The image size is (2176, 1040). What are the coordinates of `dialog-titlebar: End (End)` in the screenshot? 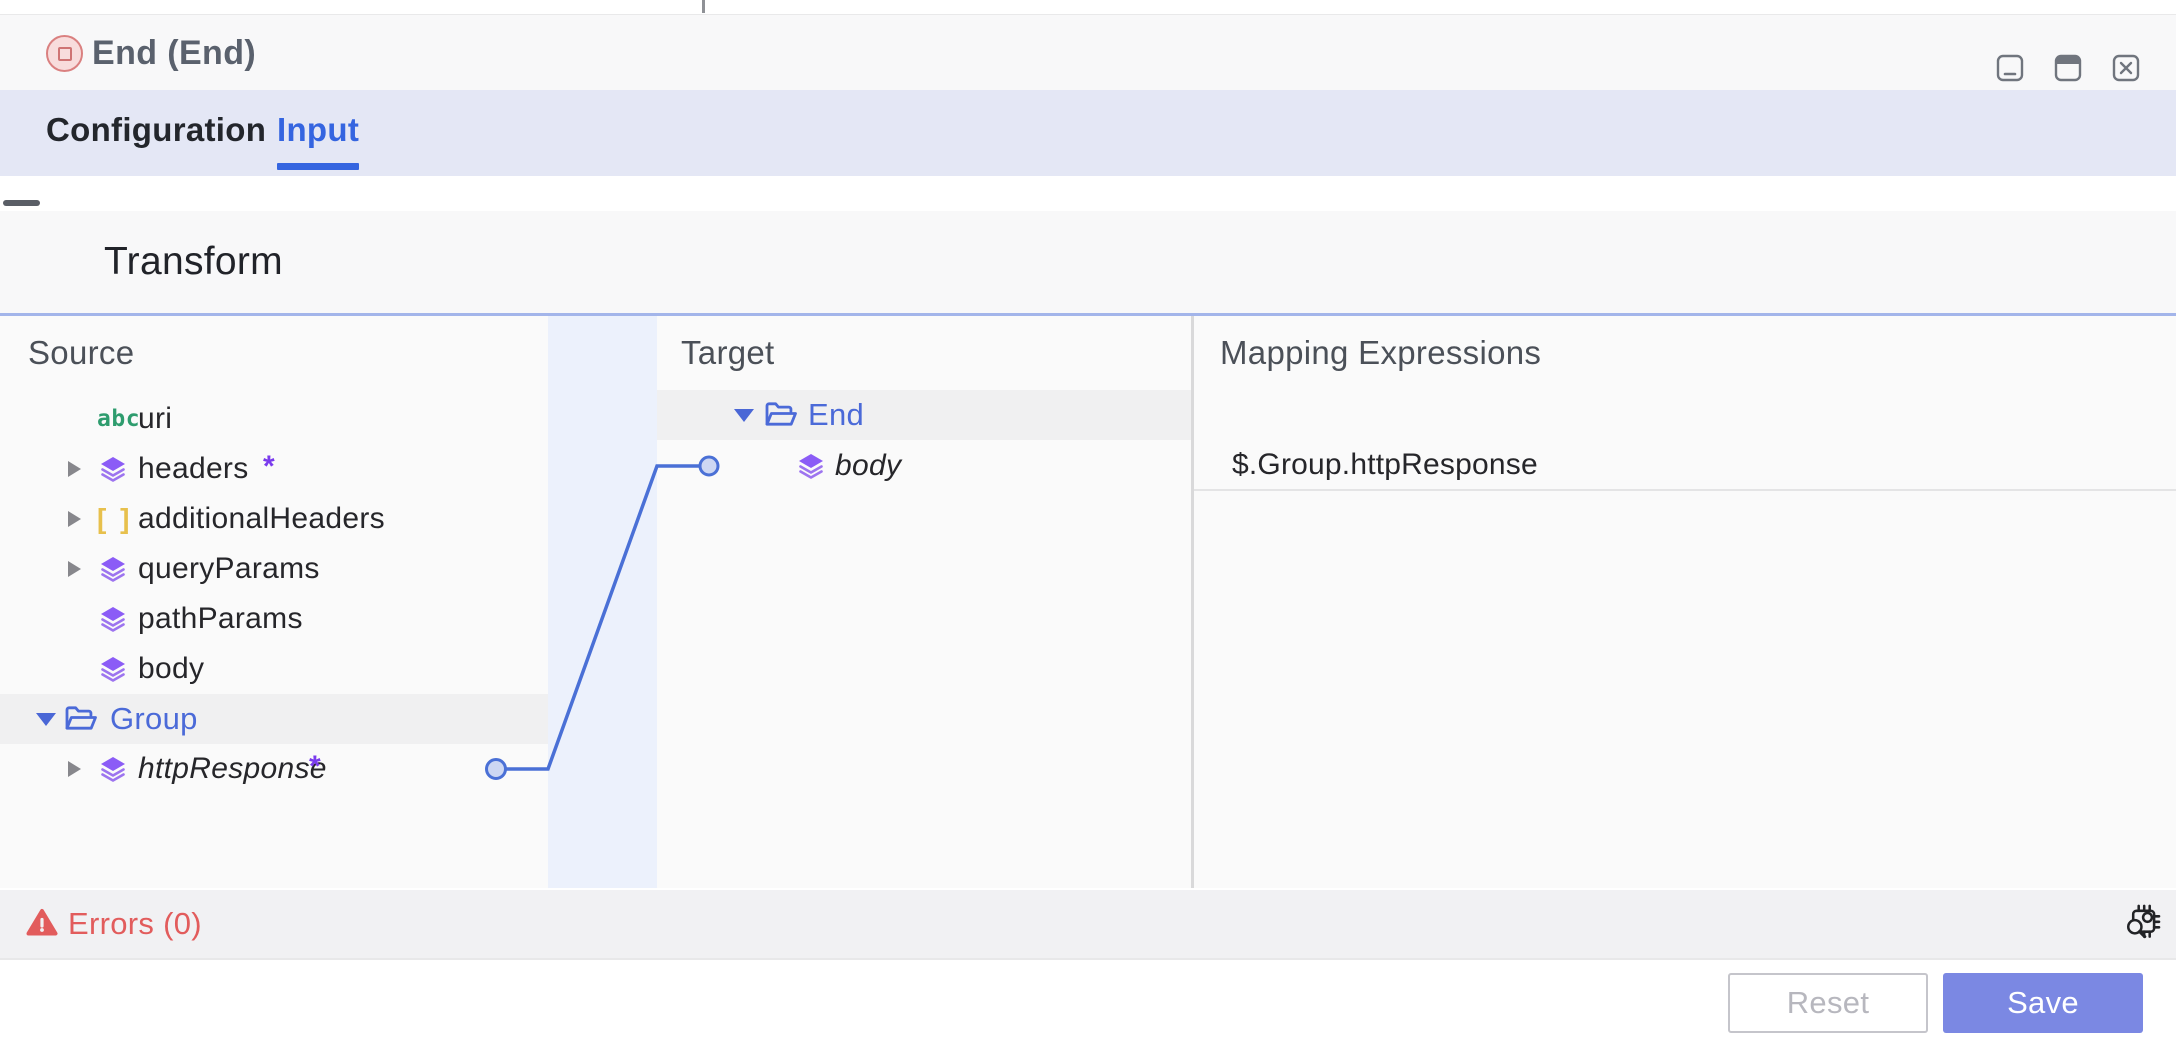 It's located at (1088, 52).